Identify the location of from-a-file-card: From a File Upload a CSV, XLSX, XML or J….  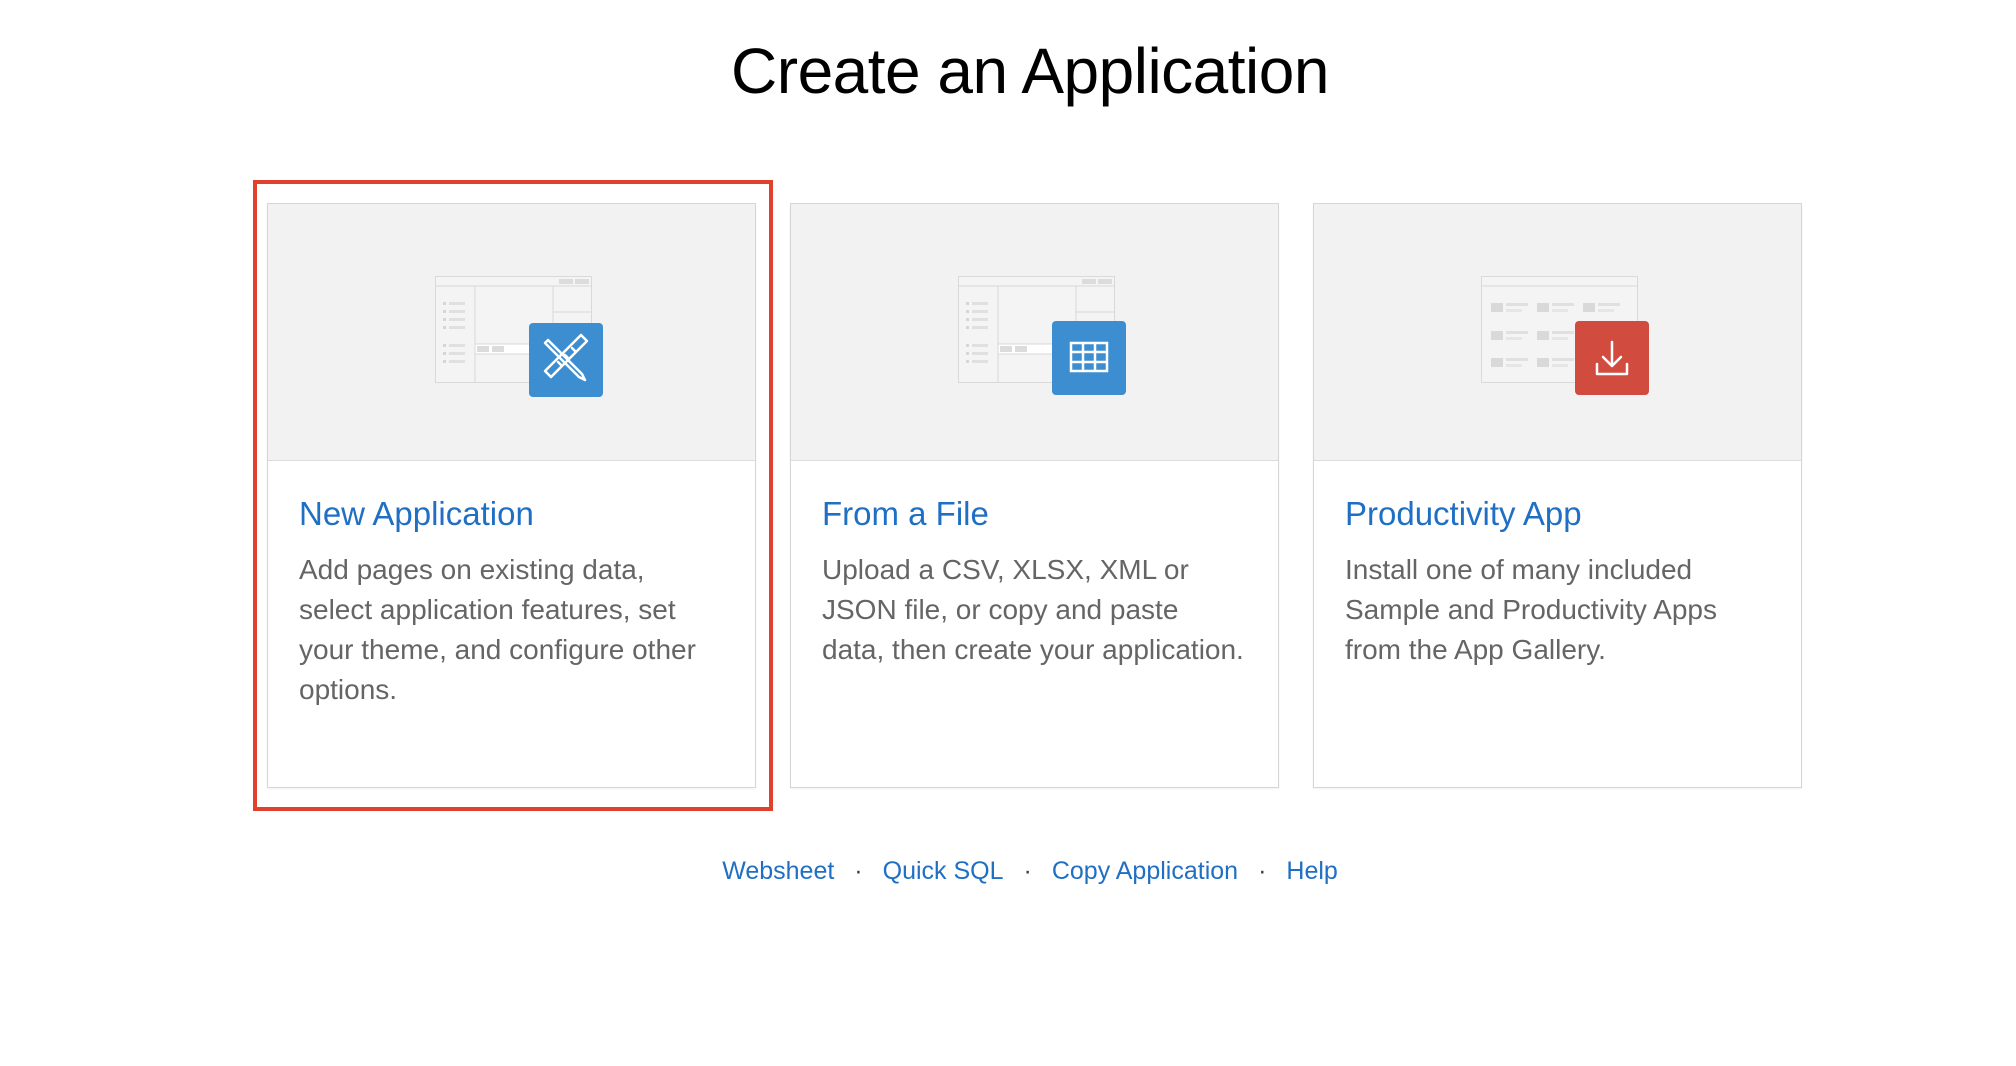
(1034, 495).